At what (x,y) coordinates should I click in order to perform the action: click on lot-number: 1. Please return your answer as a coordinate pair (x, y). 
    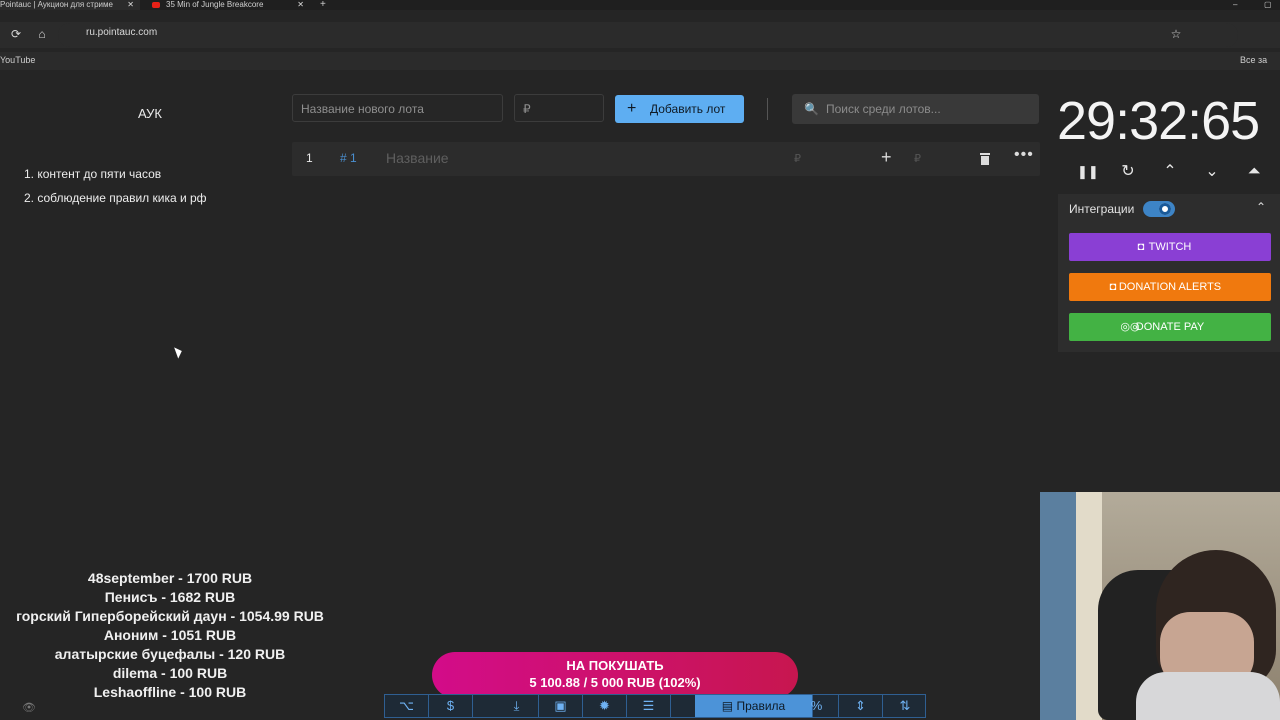
    Looking at the image, I should click on (309, 158).